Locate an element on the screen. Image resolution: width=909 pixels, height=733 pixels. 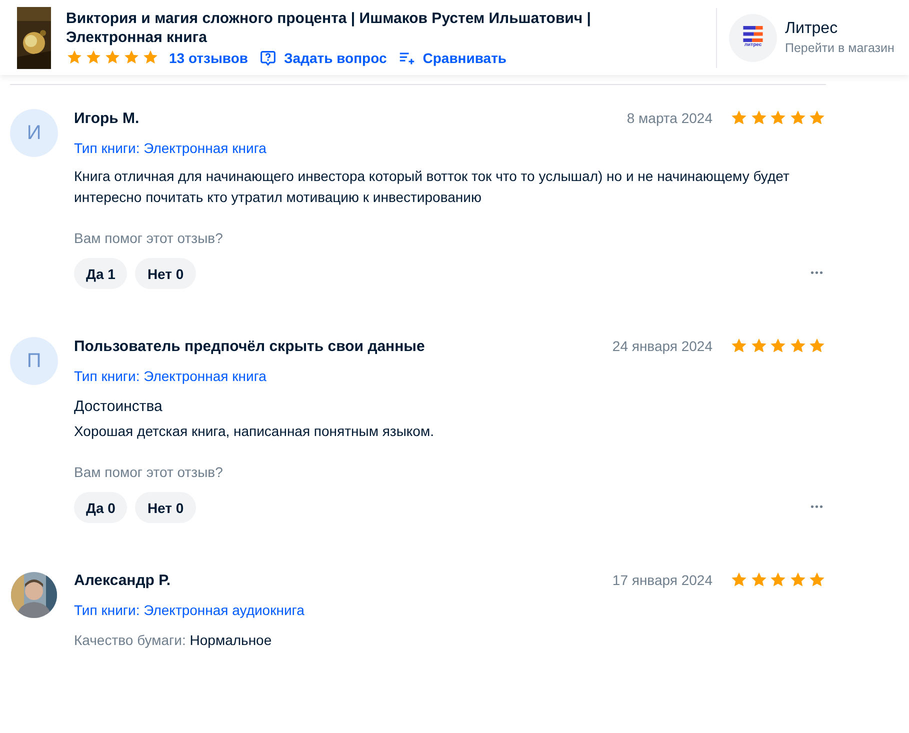
book-type-link: Тип книги: Электронная аудиокнига is located at coordinates (450, 610).